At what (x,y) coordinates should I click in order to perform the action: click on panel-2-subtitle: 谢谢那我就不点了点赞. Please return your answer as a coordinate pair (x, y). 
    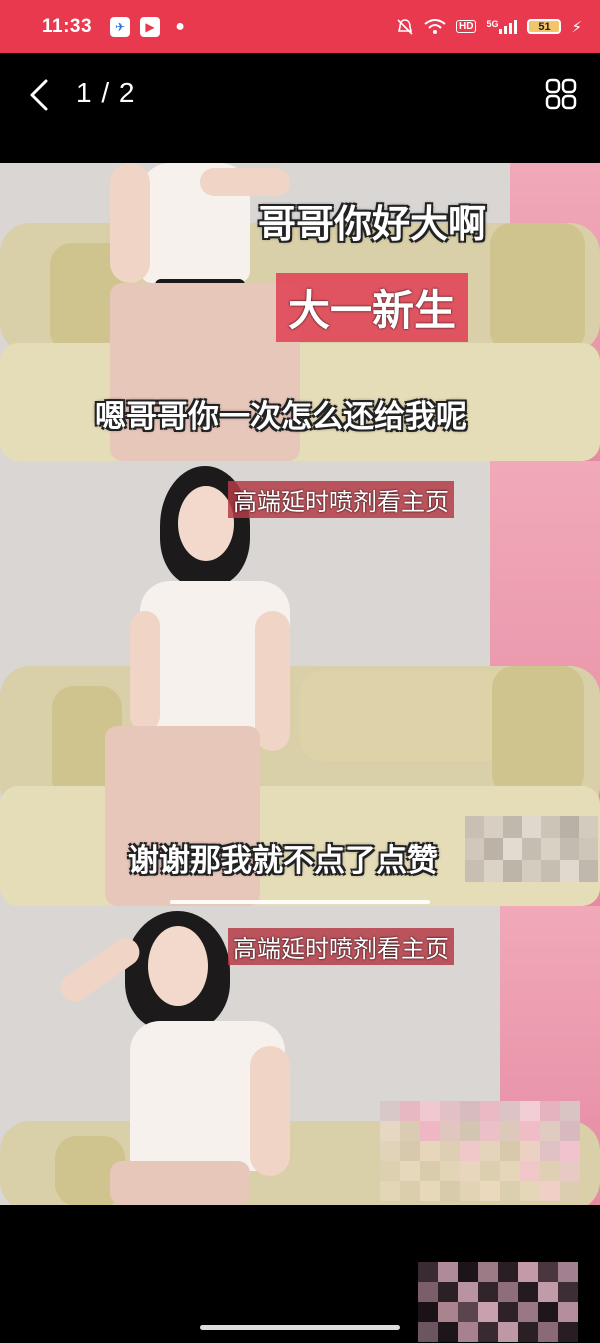
    Looking at the image, I should click on (283, 860).